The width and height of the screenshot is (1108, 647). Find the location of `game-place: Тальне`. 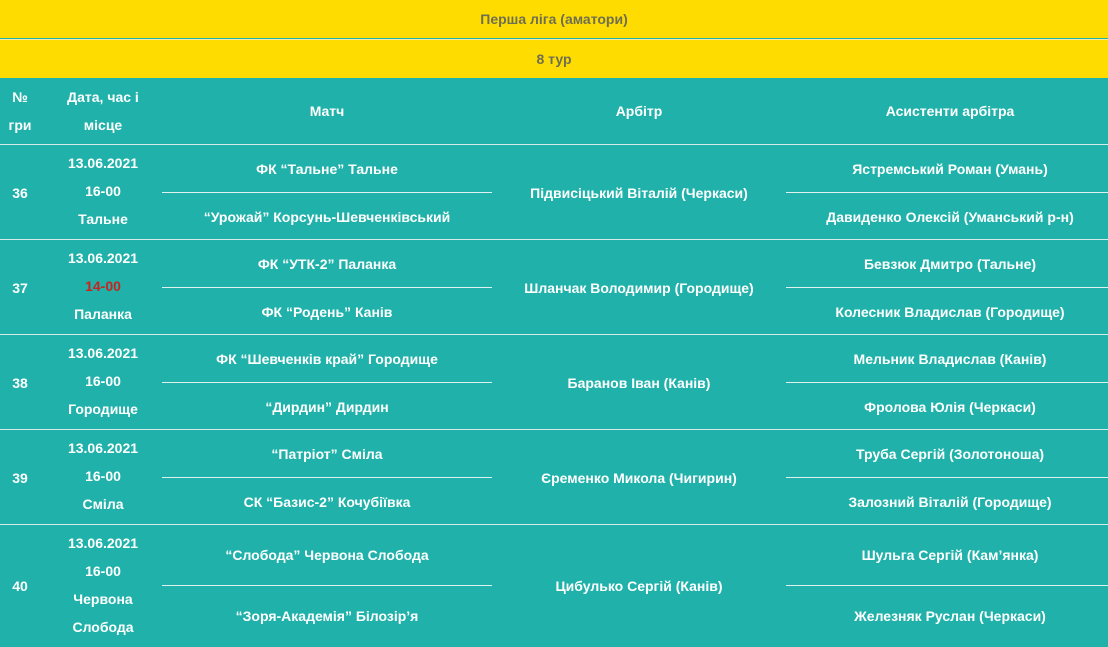

game-place: Тальне is located at coordinates (103, 219).